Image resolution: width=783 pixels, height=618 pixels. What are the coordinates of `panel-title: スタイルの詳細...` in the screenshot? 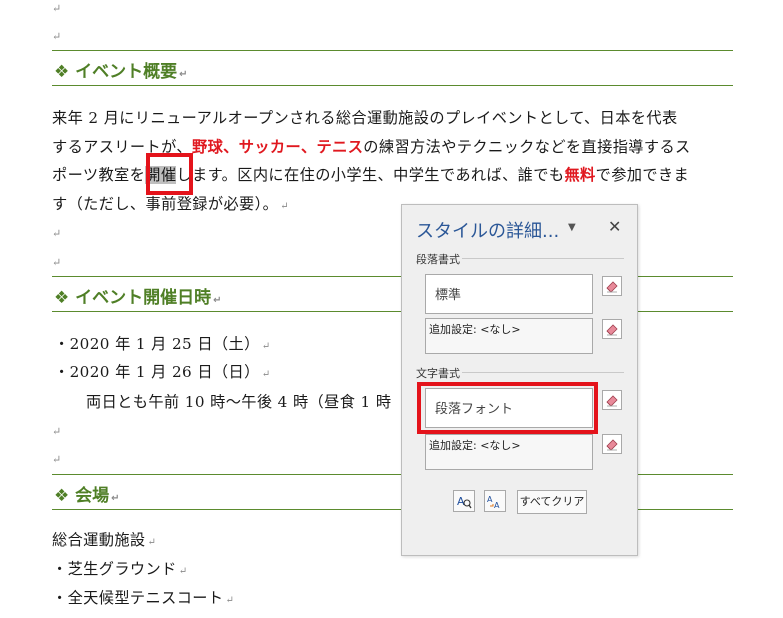 It's located at (488, 231).